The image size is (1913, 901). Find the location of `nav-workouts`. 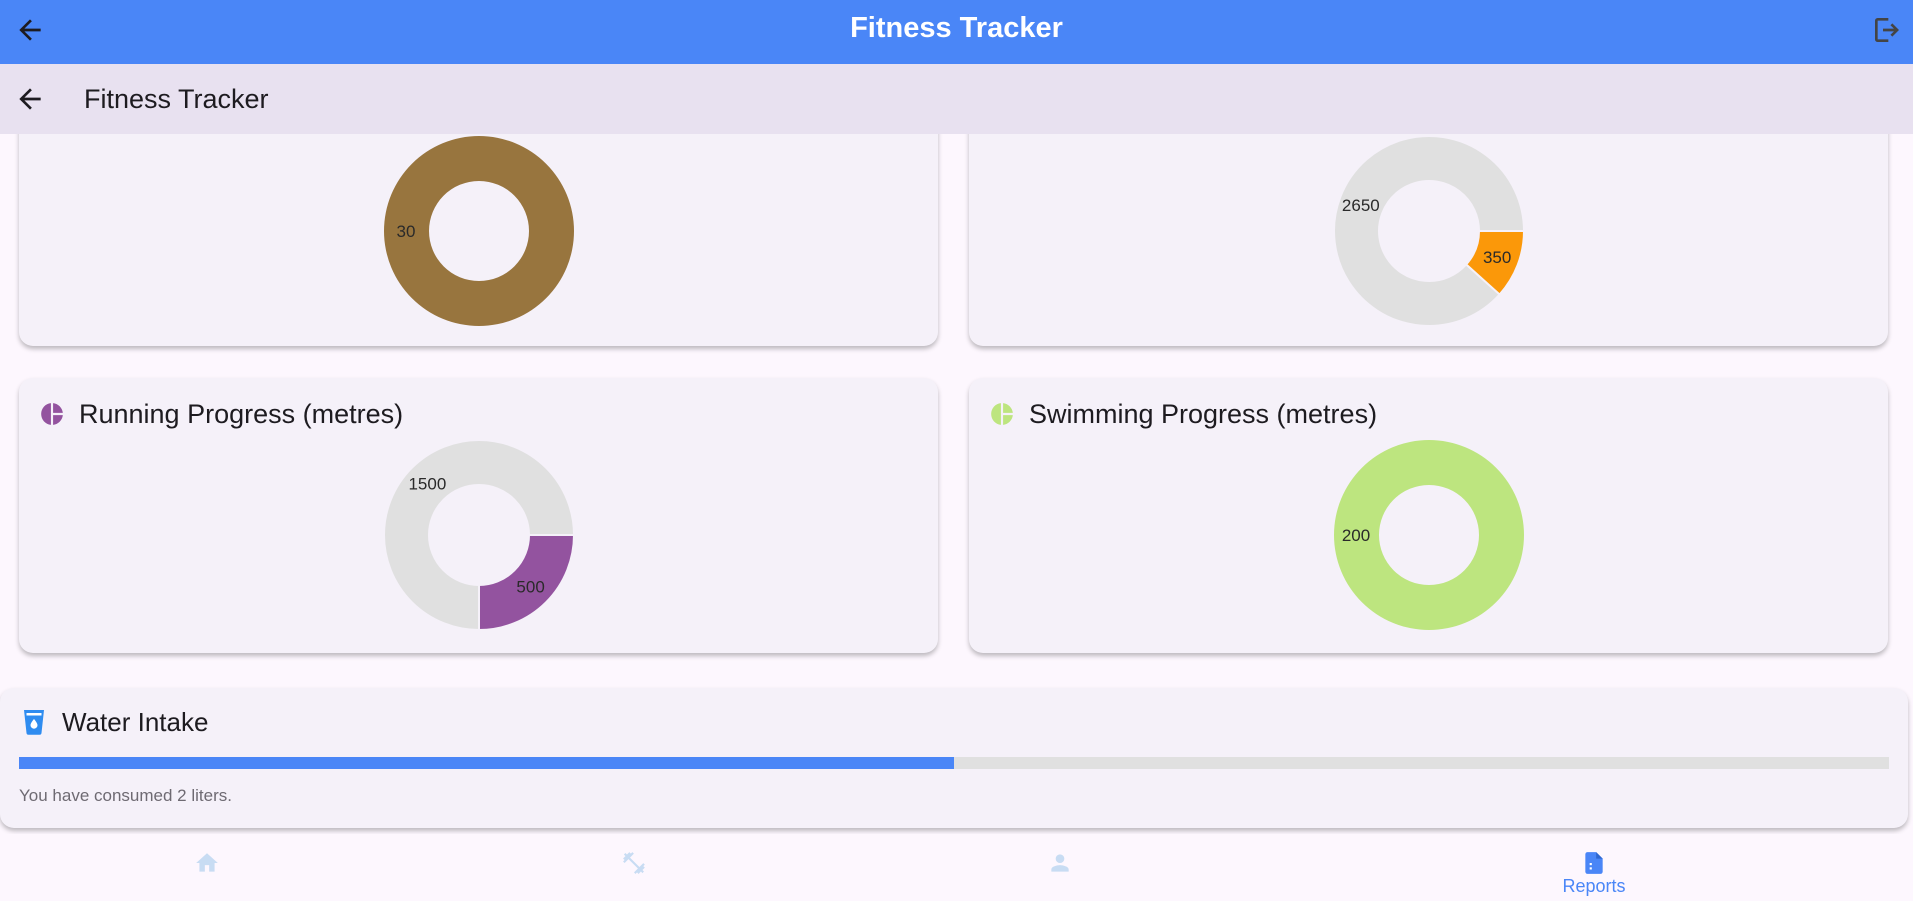

nav-workouts is located at coordinates (634, 867).